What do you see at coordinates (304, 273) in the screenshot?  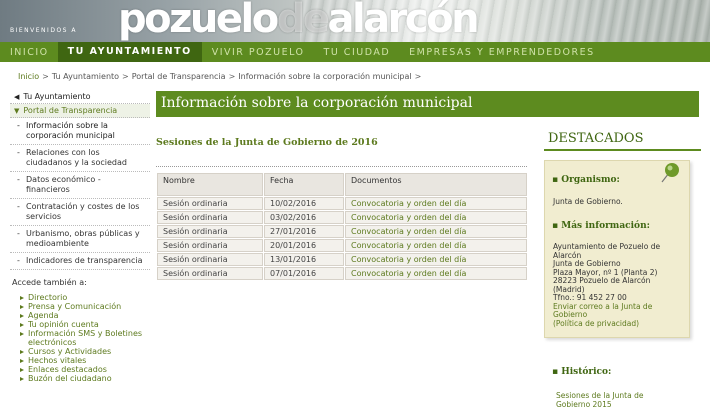 I see `cell-fecha: 07/01/2016` at bounding box center [304, 273].